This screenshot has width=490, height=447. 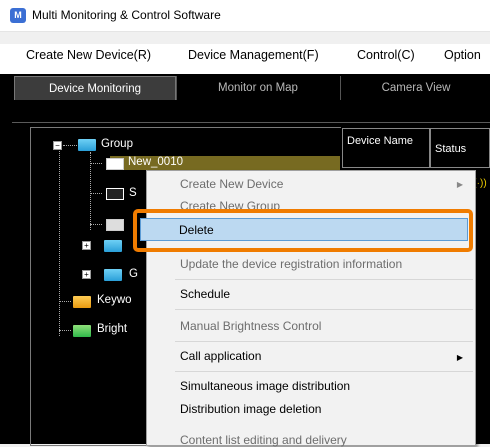 I want to click on title-bar: M Multi Monitoring & Control Software, so click(x=245, y=16).